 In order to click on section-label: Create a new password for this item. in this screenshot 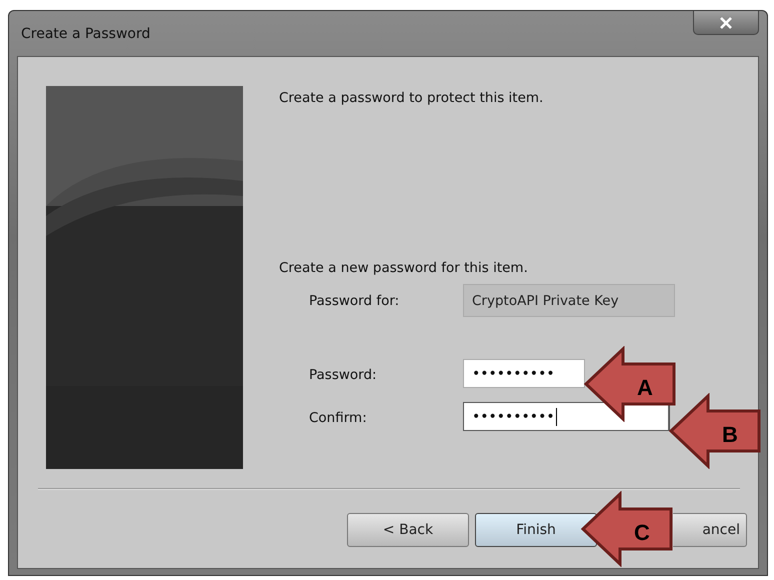, I will do `click(404, 268)`.